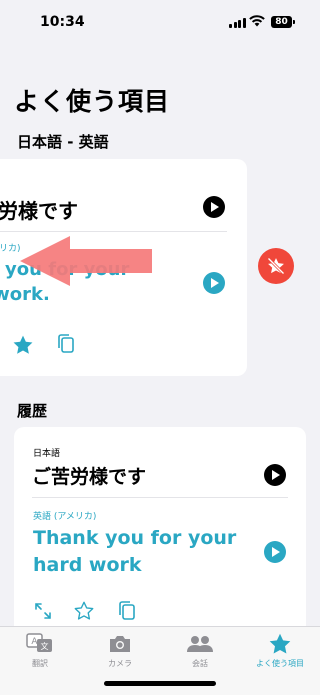 This screenshot has height=695, width=320. What do you see at coordinates (63, 142) in the screenshot?
I see `language-pair-label: 日本語 - 英語` at bounding box center [63, 142].